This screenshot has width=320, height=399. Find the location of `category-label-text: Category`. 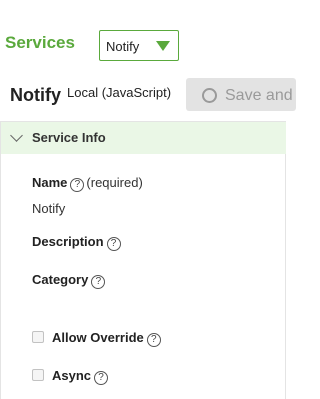

category-label-text: Category is located at coordinates (60, 279).